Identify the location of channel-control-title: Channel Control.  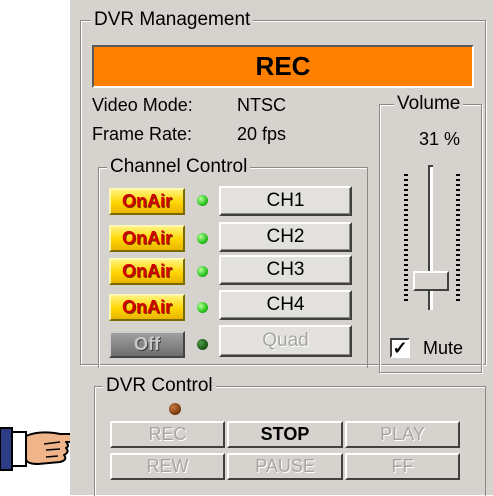
(179, 167).